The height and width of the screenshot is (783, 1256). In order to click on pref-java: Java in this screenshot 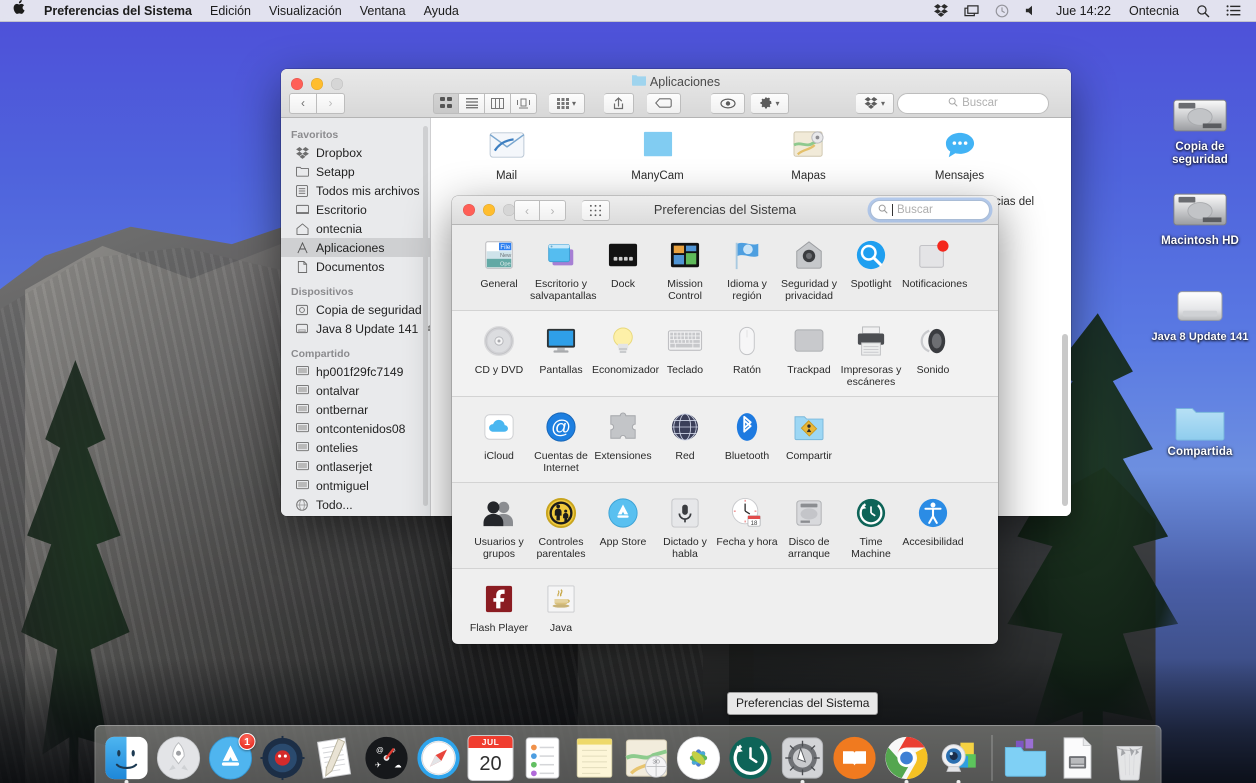, I will do `click(561, 607)`.